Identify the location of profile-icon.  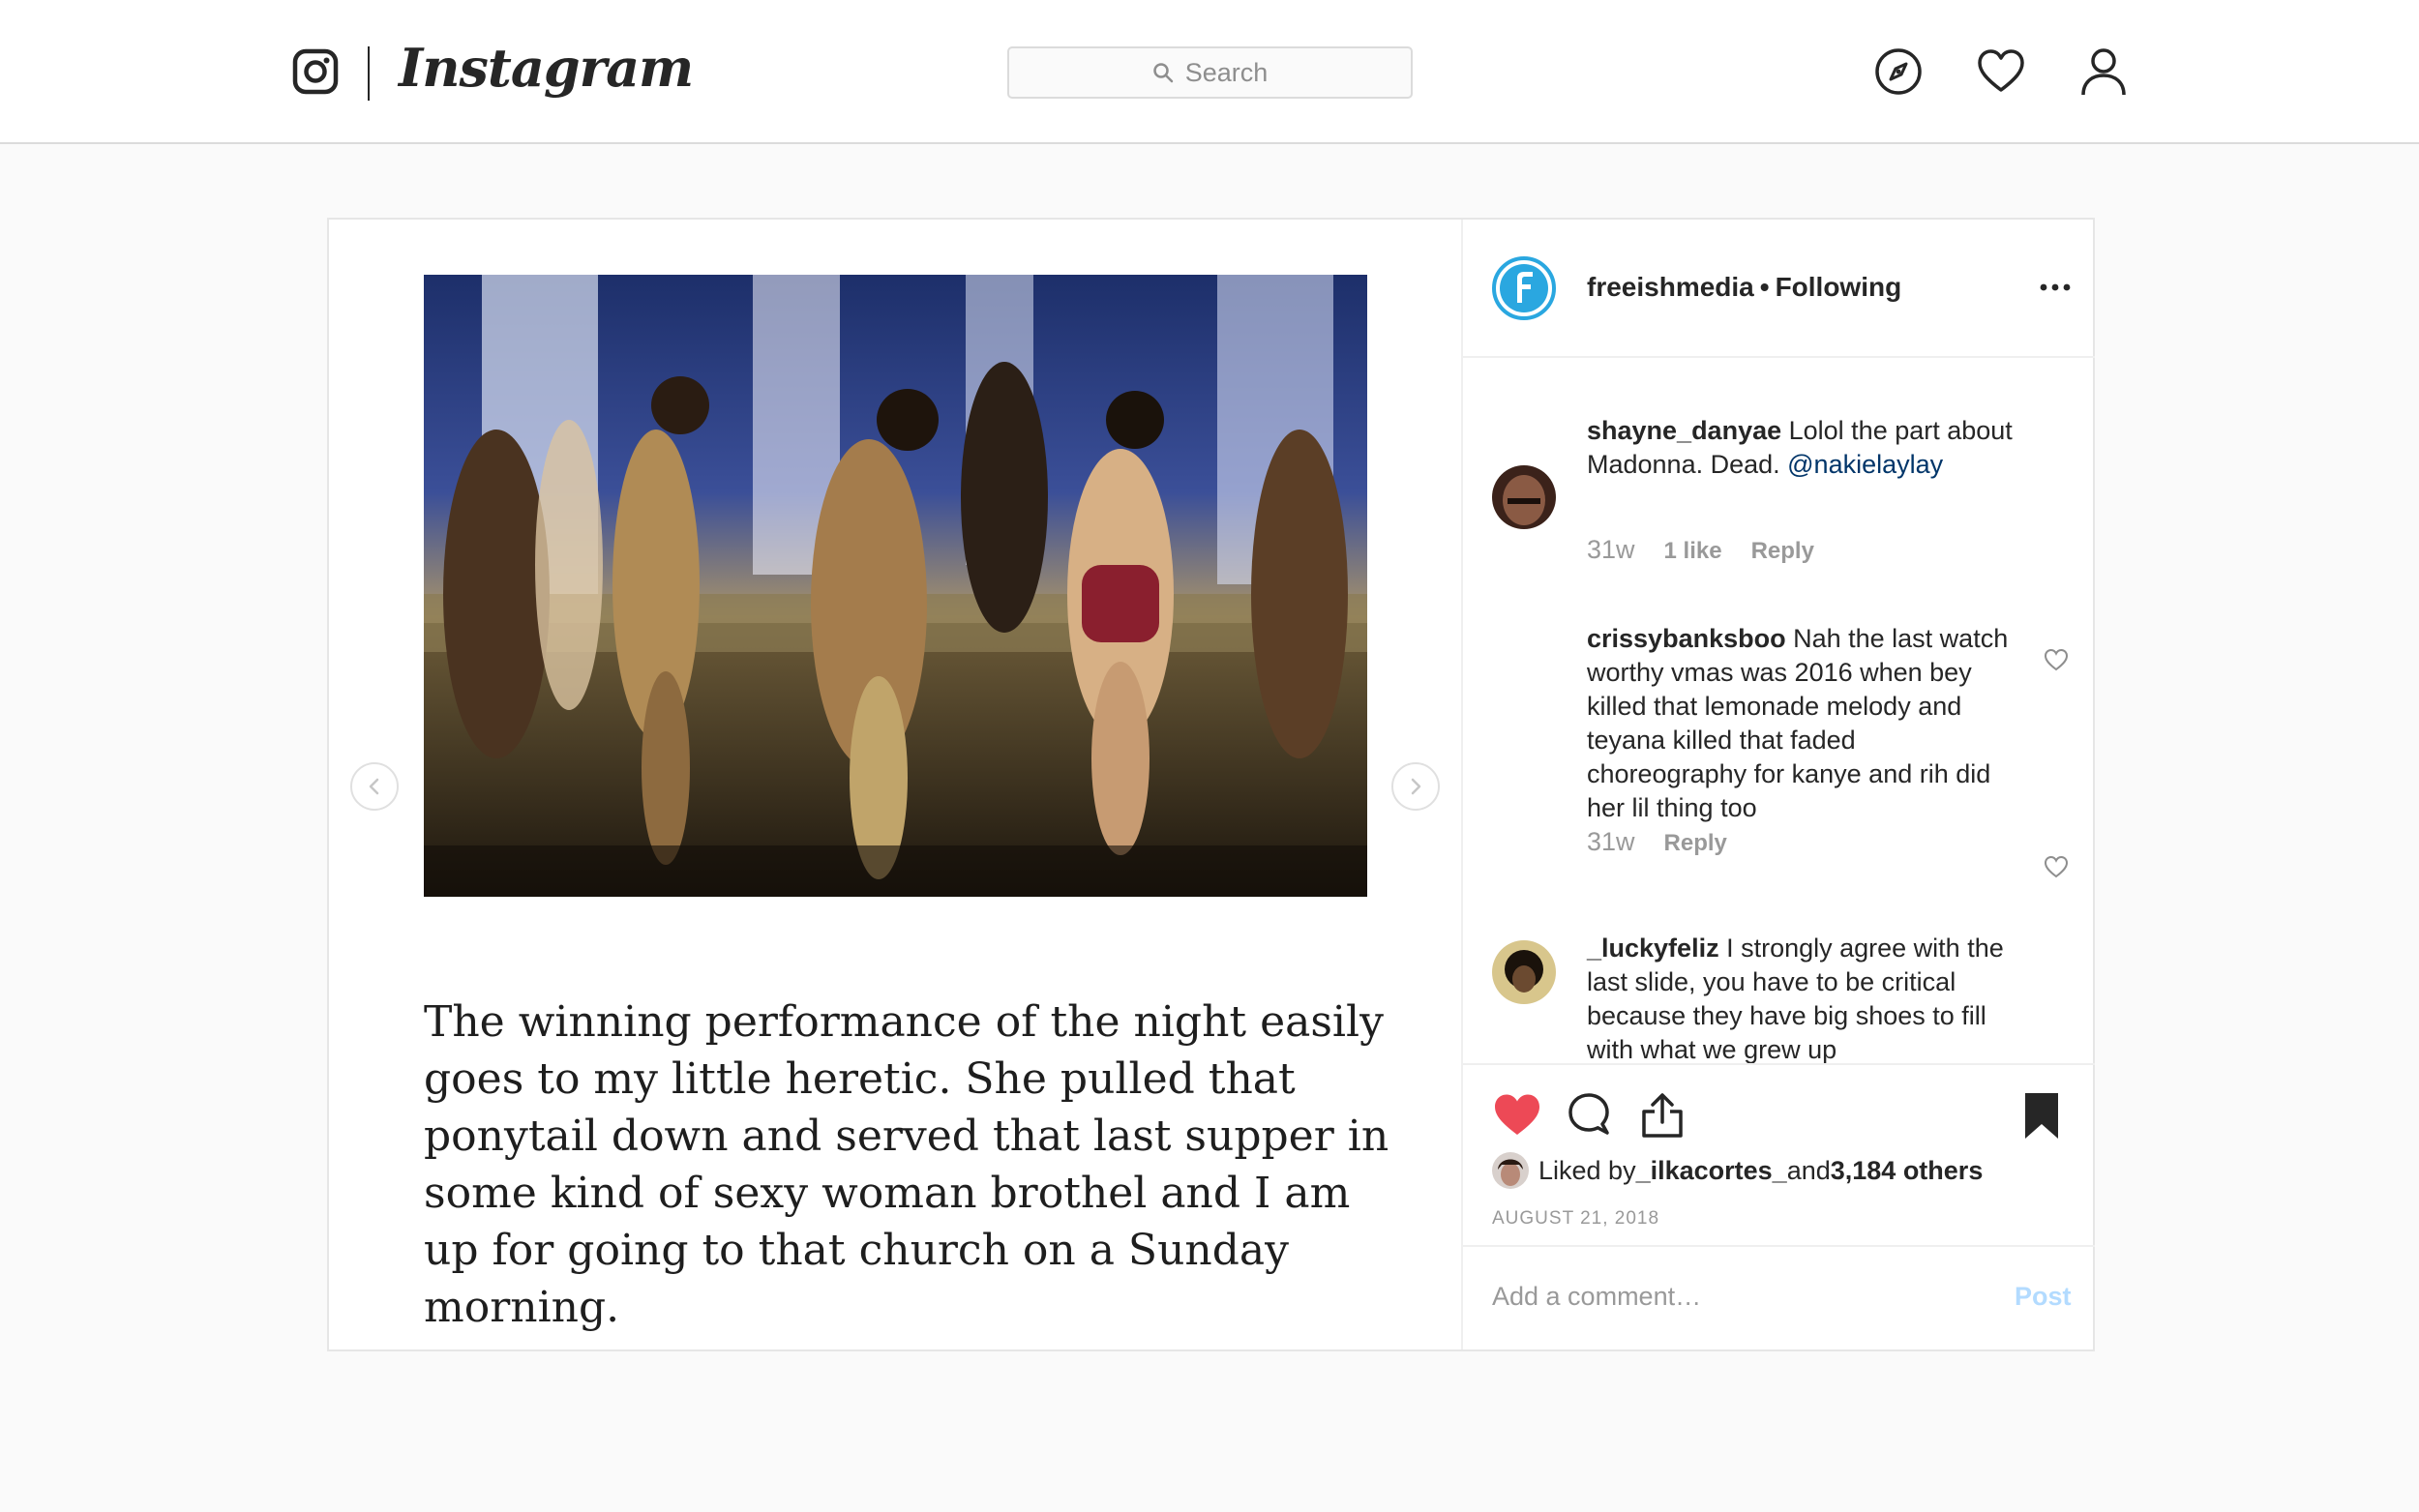
(2103, 71).